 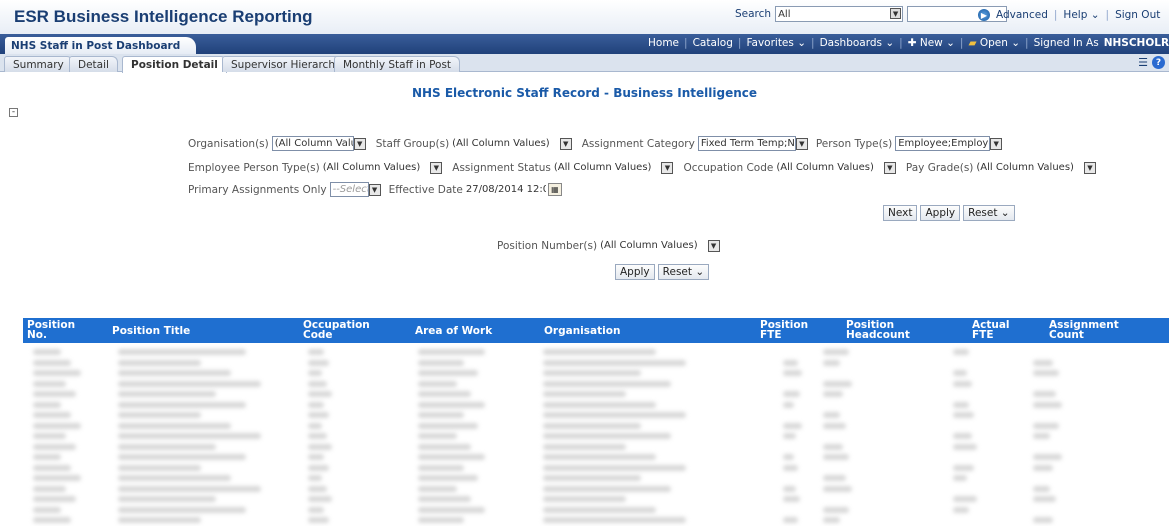 I want to click on column-header: Position FTE, so click(x=785, y=330).